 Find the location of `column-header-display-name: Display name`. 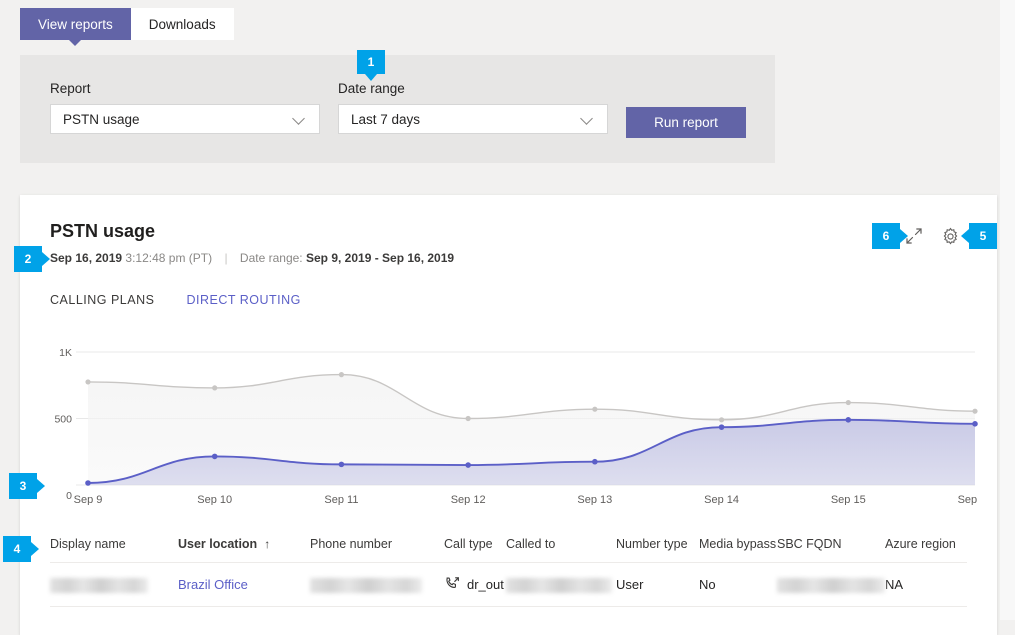

column-header-display-name: Display name is located at coordinates (114, 544).